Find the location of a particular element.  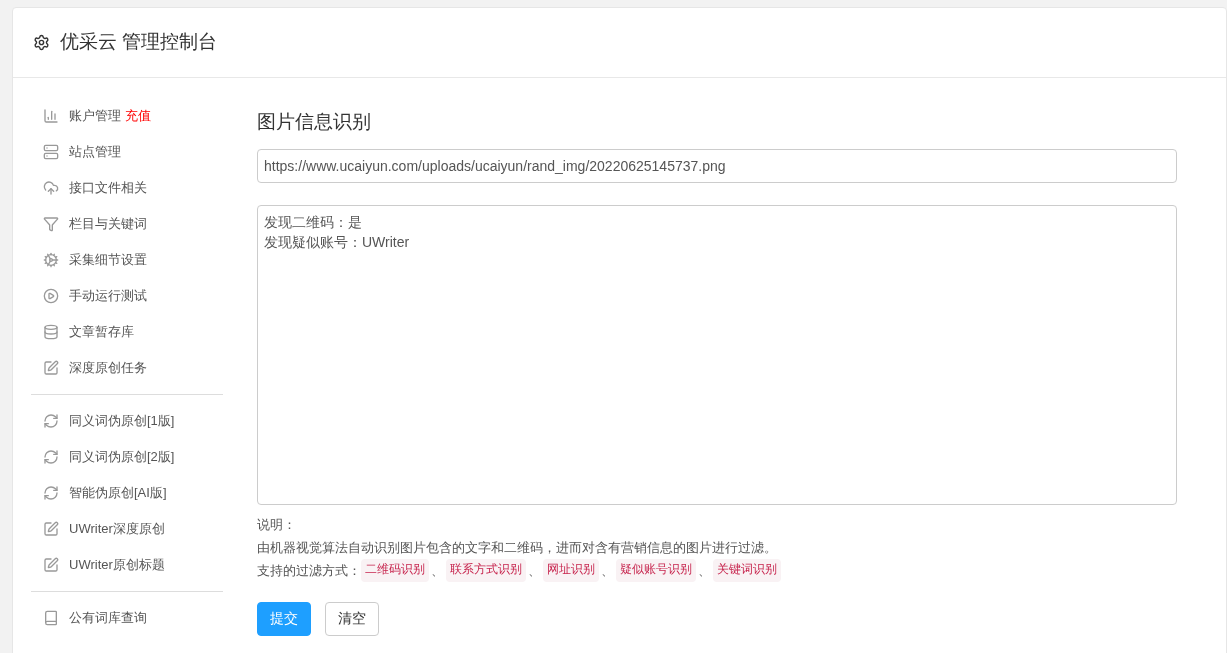

notes-heading: 说明： is located at coordinates (277, 524).